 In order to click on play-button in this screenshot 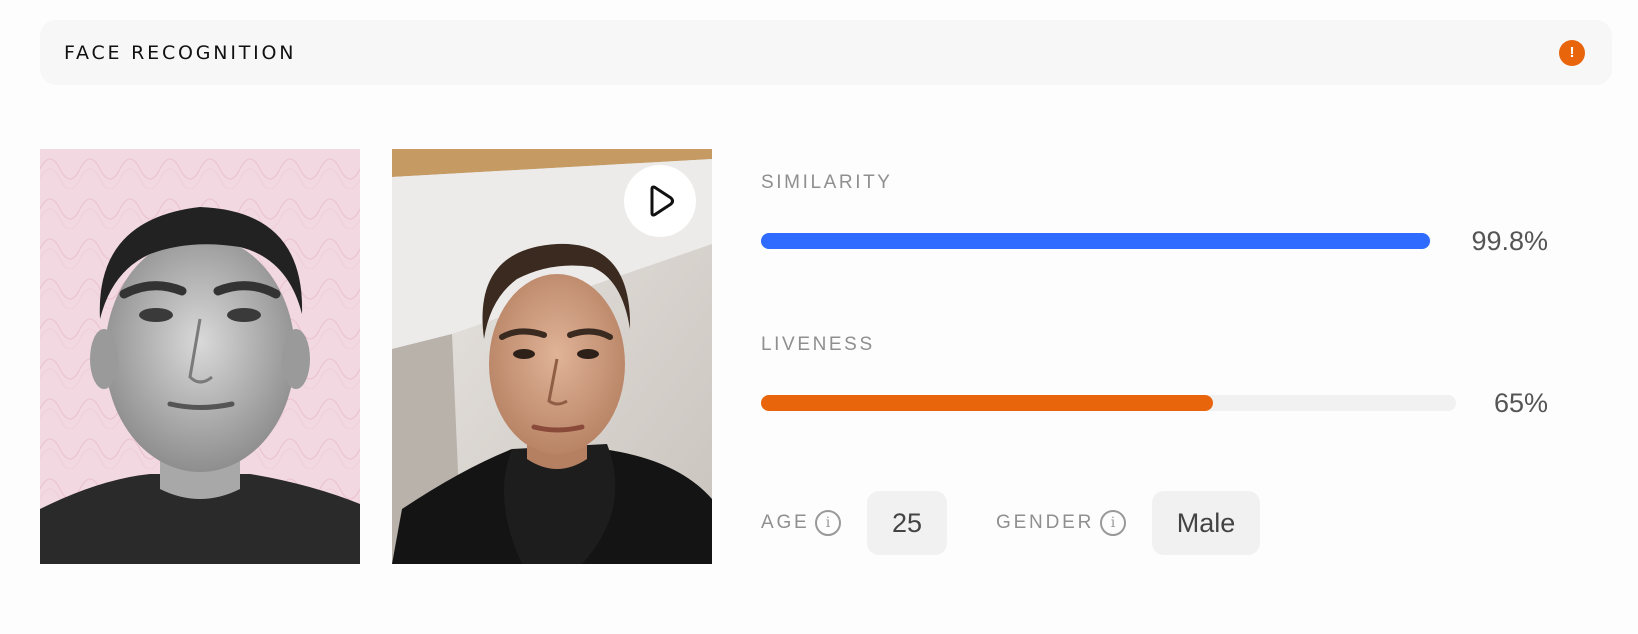, I will do `click(660, 201)`.